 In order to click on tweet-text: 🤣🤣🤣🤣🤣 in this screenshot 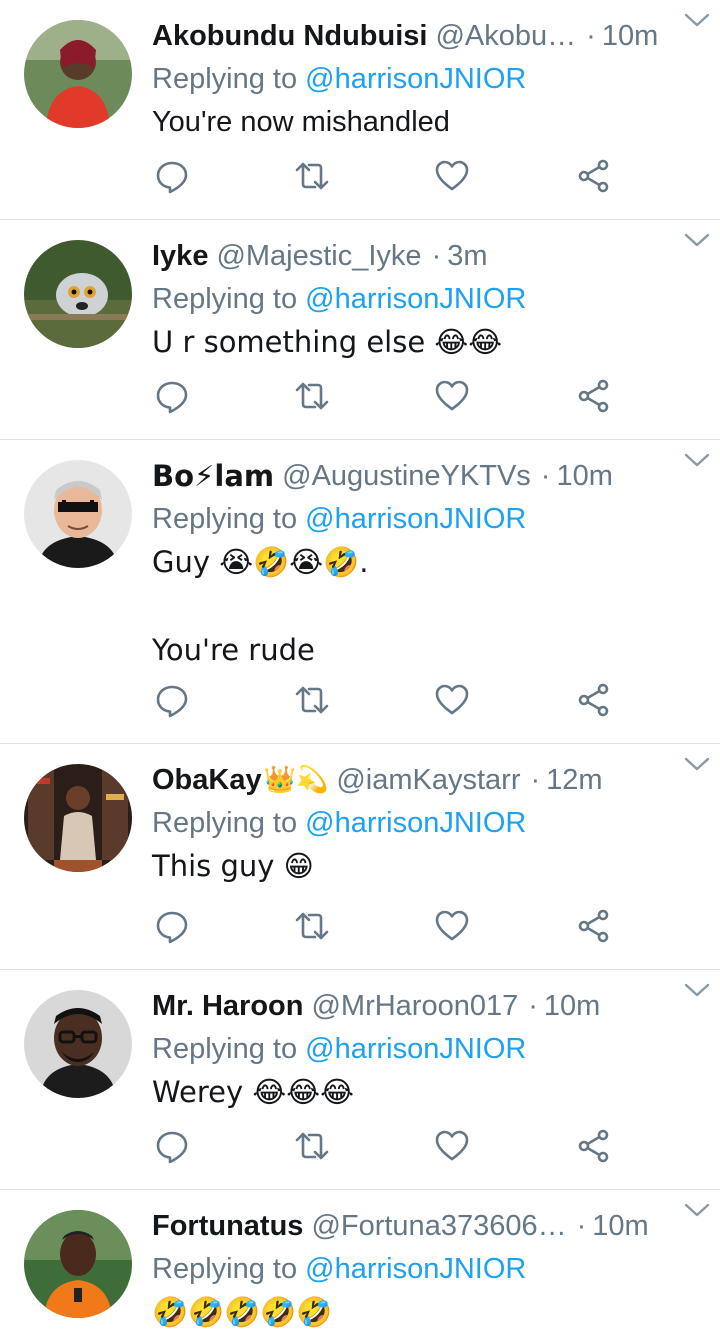, I will do `click(242, 1312)`.